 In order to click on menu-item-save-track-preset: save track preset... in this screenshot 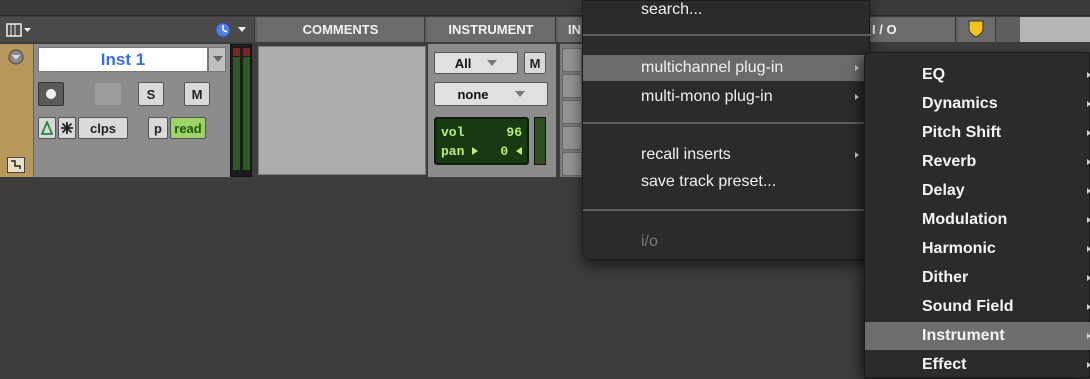, I will do `click(727, 182)`.